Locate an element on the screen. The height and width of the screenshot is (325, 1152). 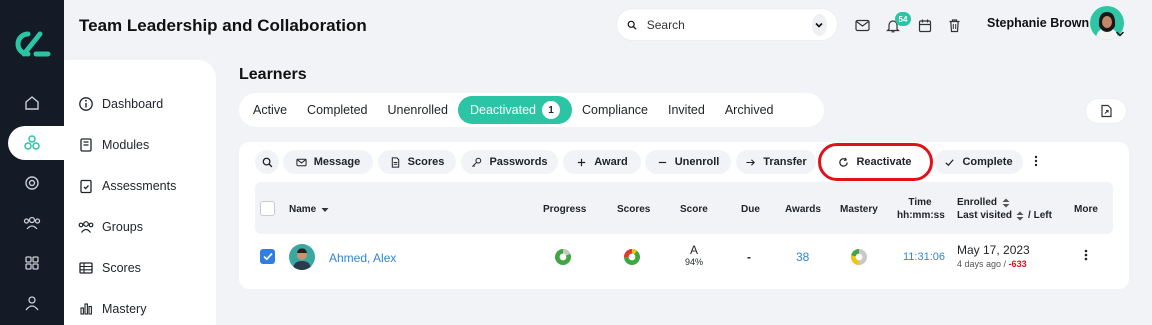
passwords-button: Passwords is located at coordinates (509, 162).